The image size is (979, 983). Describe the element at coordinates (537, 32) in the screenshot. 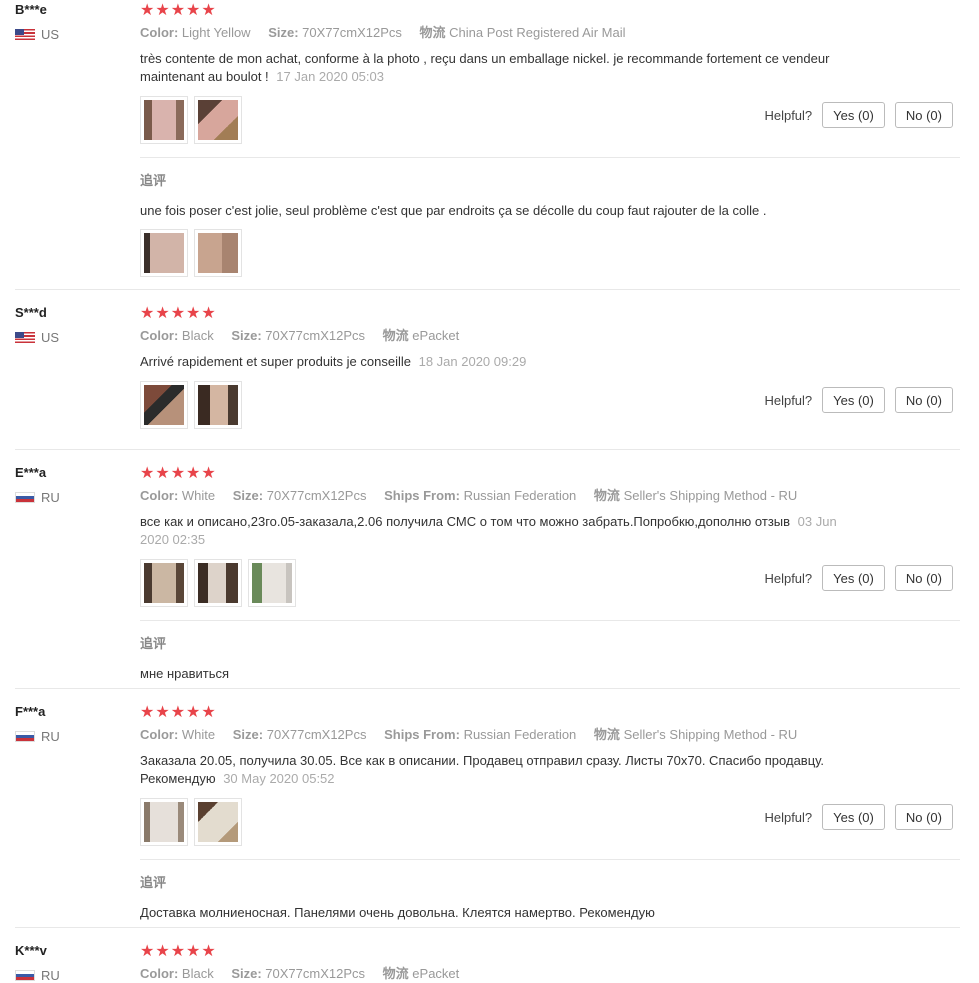

I see `logistics-value: China Post Registered Air Mail` at that location.